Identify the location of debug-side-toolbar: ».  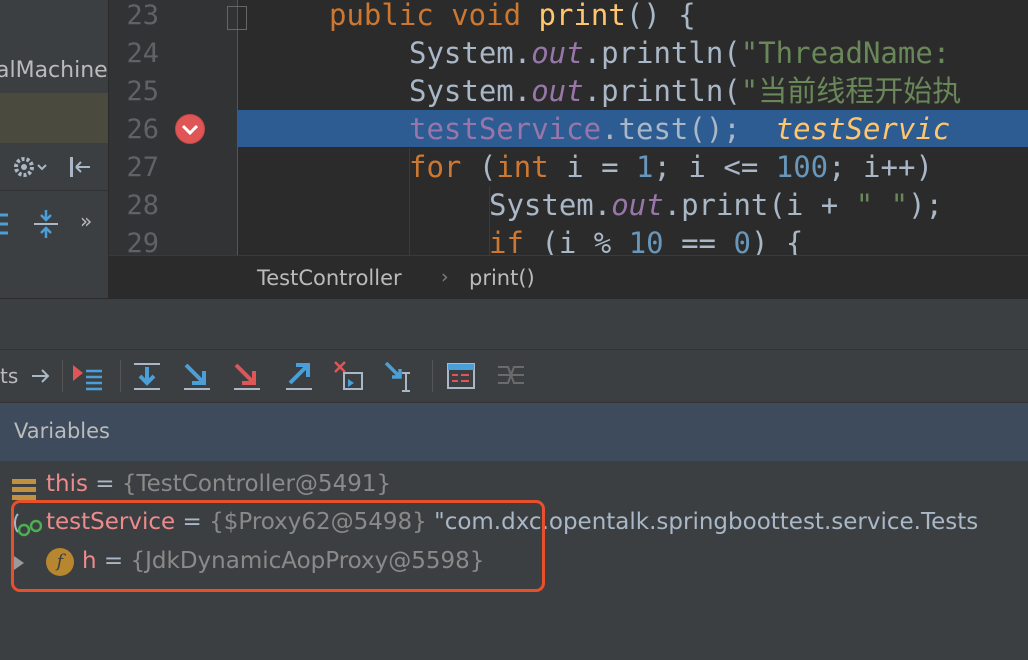
(54, 225).